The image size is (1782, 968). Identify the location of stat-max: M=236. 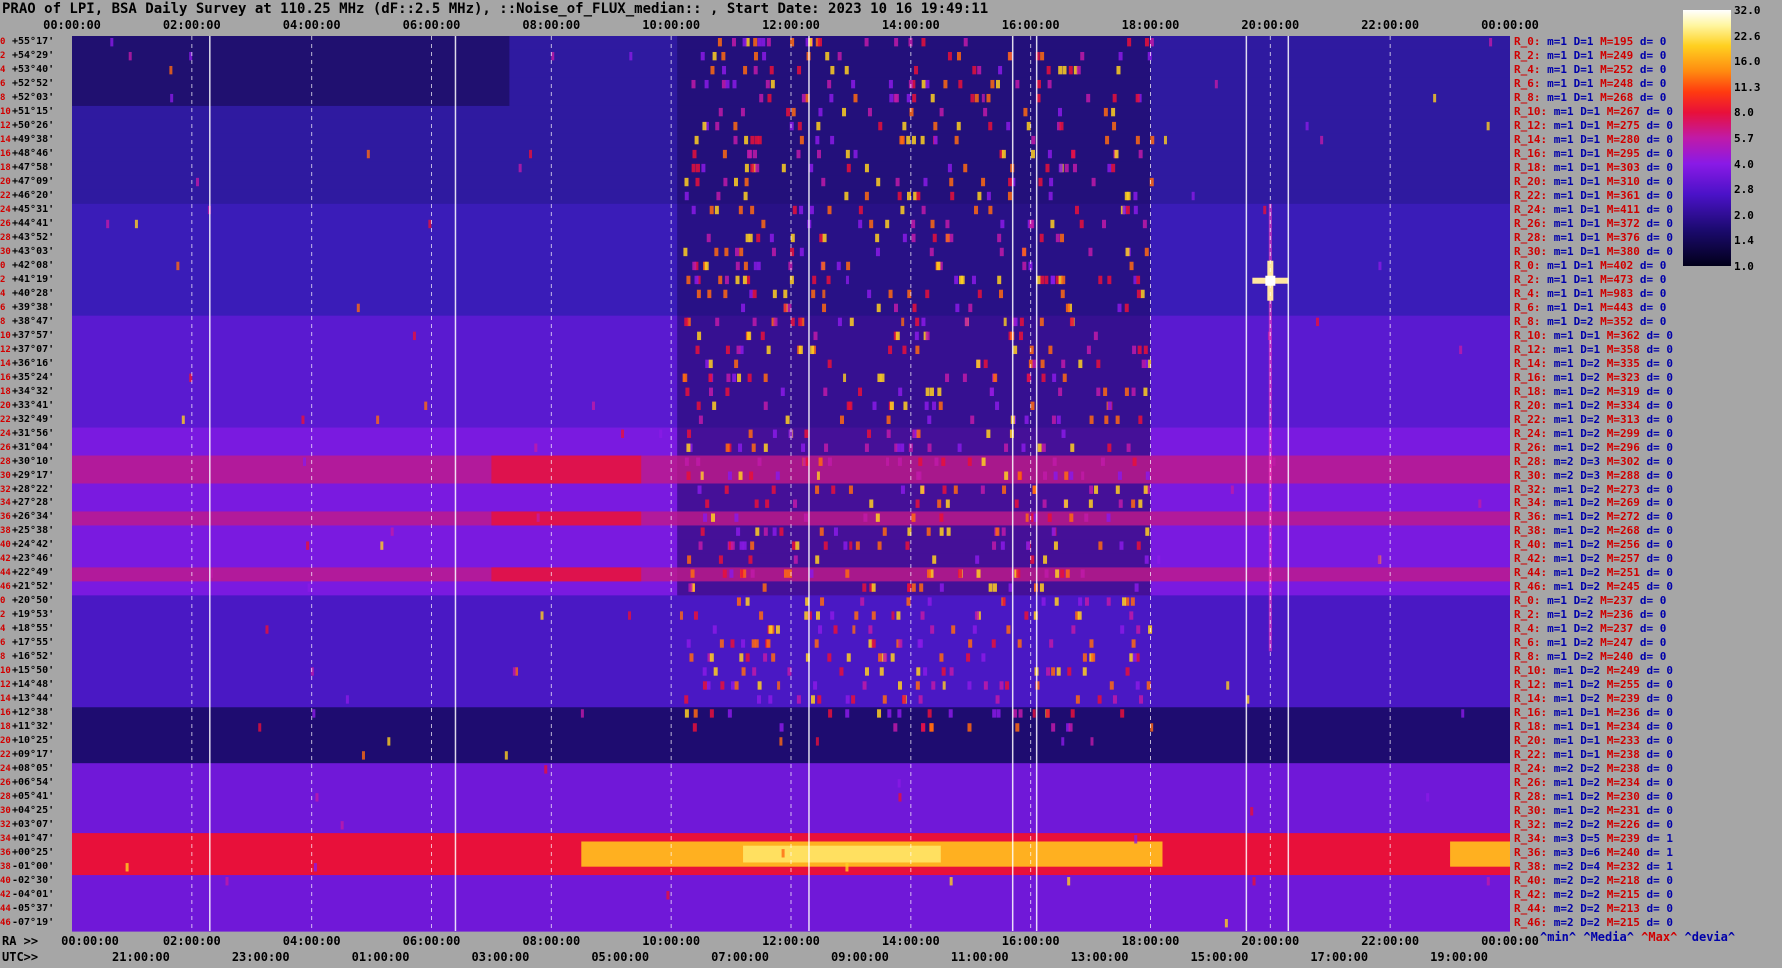
(1620, 615).